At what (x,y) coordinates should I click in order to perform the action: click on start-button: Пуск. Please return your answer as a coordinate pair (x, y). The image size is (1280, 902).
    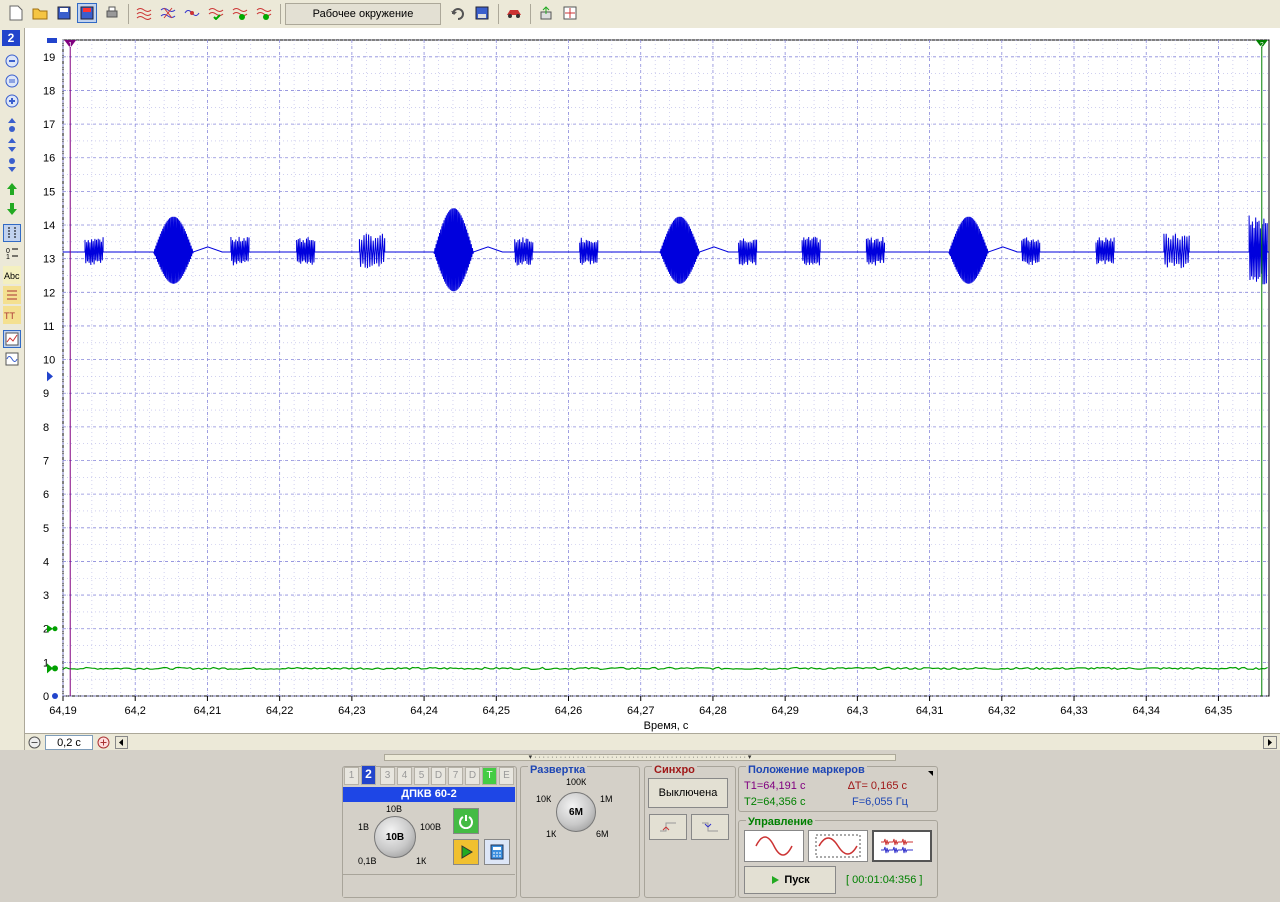
    Looking at the image, I should click on (790, 880).